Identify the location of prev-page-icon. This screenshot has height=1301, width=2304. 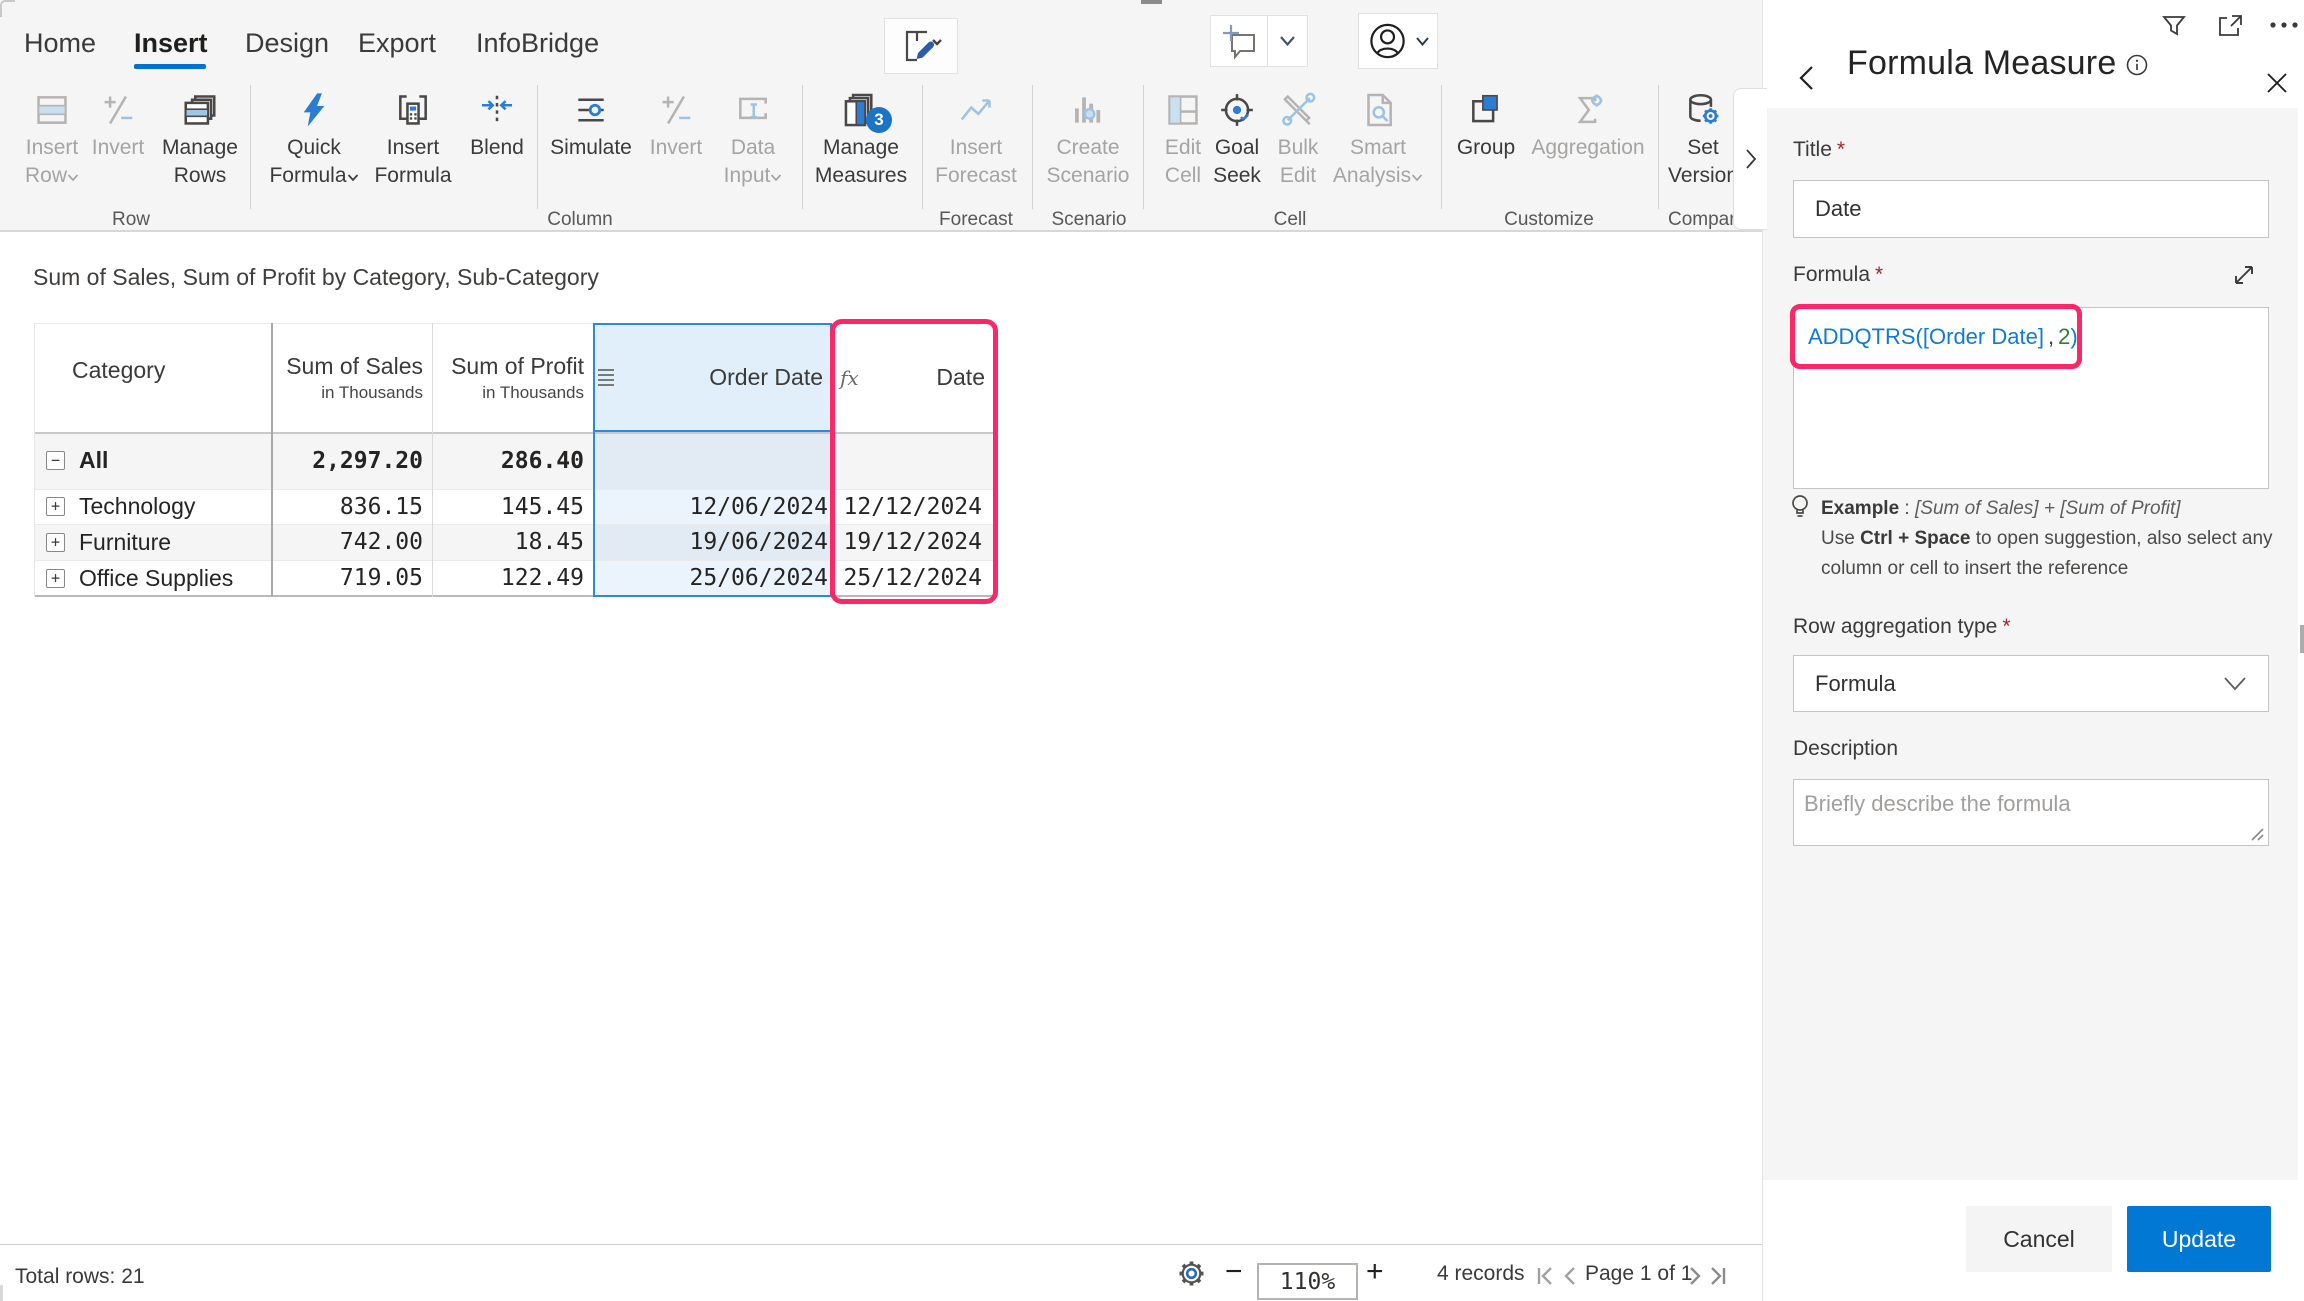
(1569, 1276).